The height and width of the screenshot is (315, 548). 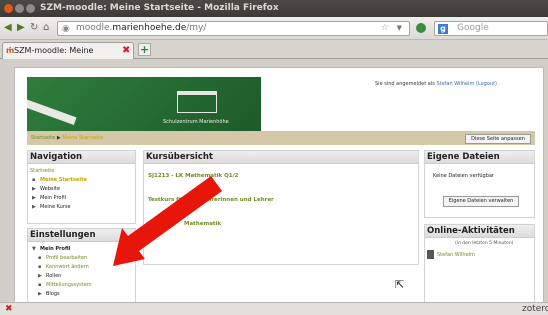 I want to click on search-input: g Google, so click(x=491, y=28).